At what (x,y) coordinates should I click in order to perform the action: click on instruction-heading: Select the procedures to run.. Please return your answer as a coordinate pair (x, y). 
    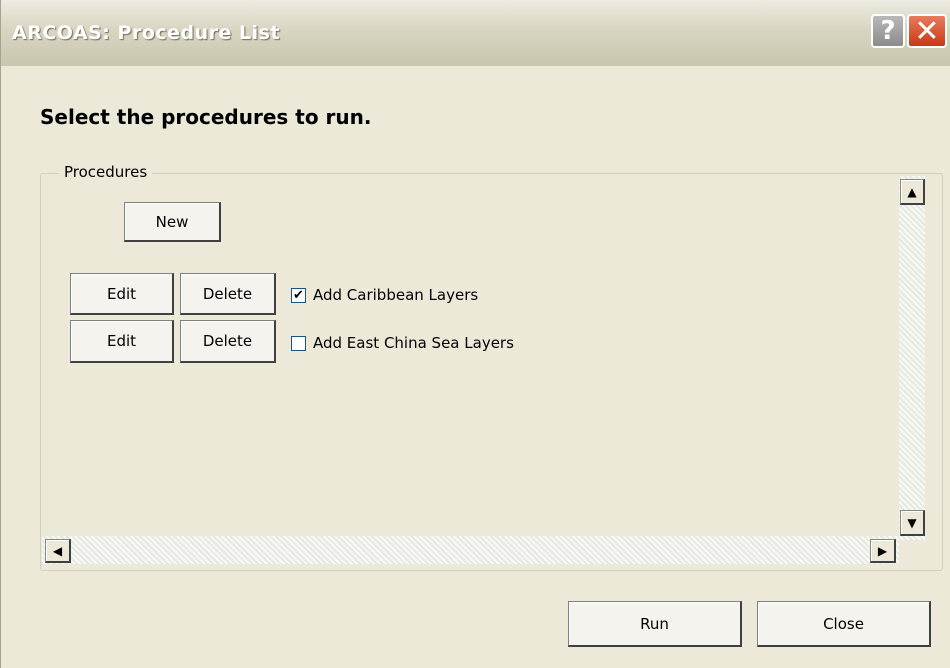
    Looking at the image, I should click on (206, 117).